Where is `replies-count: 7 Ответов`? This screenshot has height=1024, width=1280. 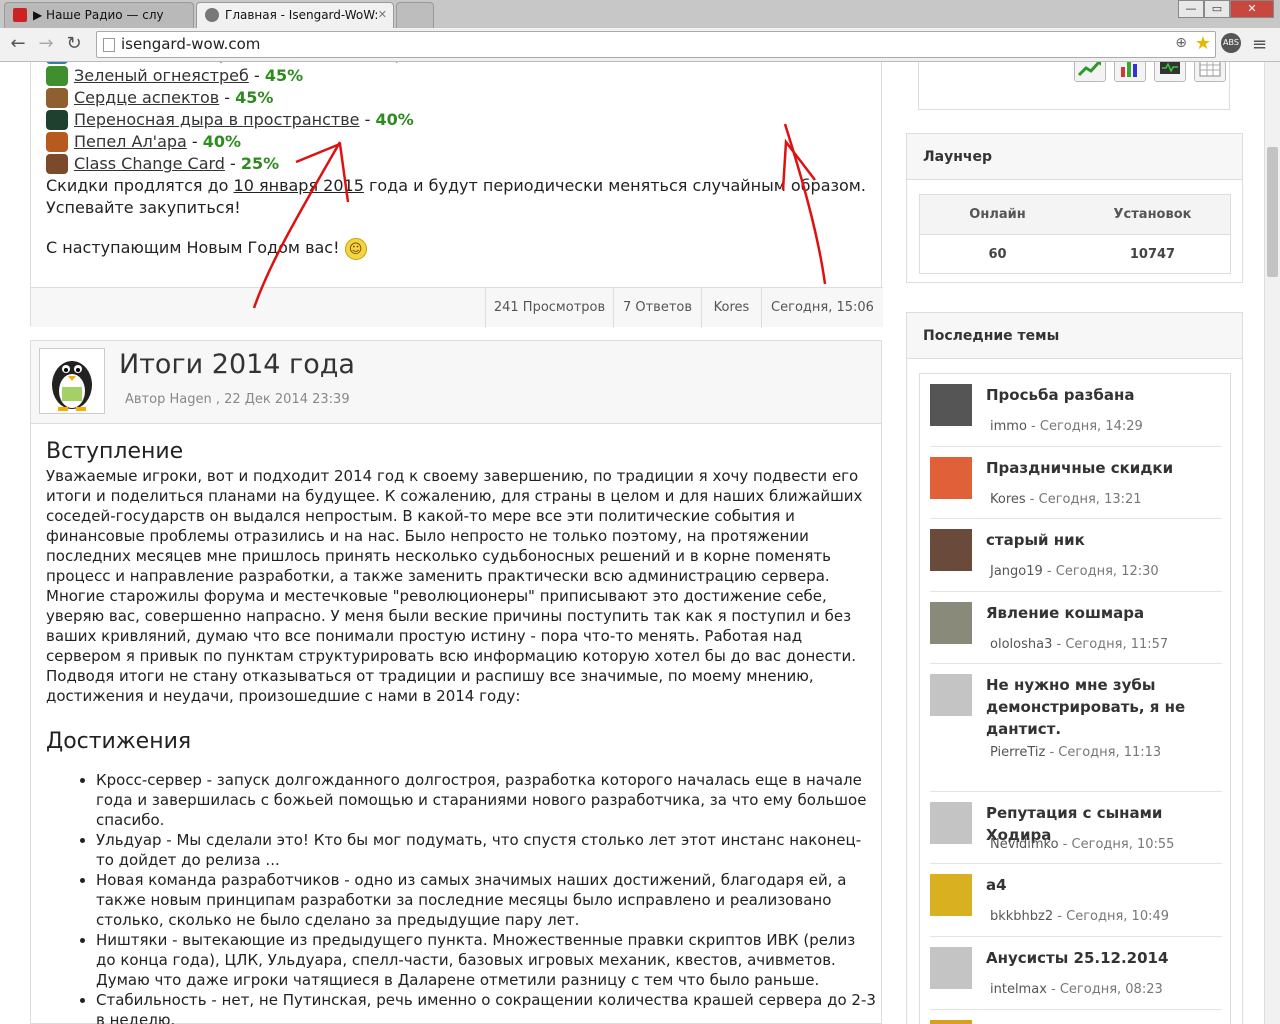 replies-count: 7 Ответов is located at coordinates (657, 308).